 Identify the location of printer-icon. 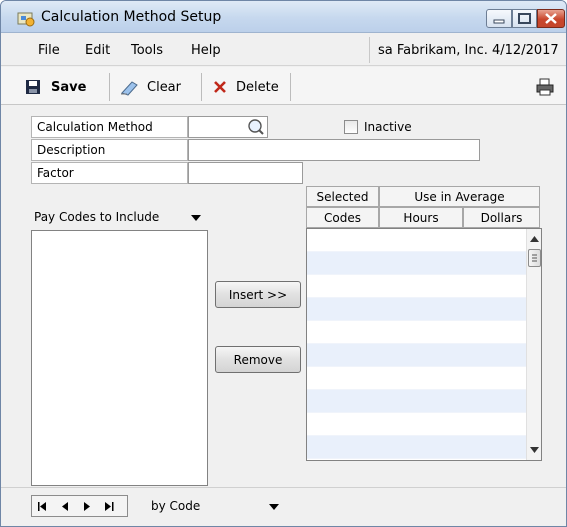
(545, 87).